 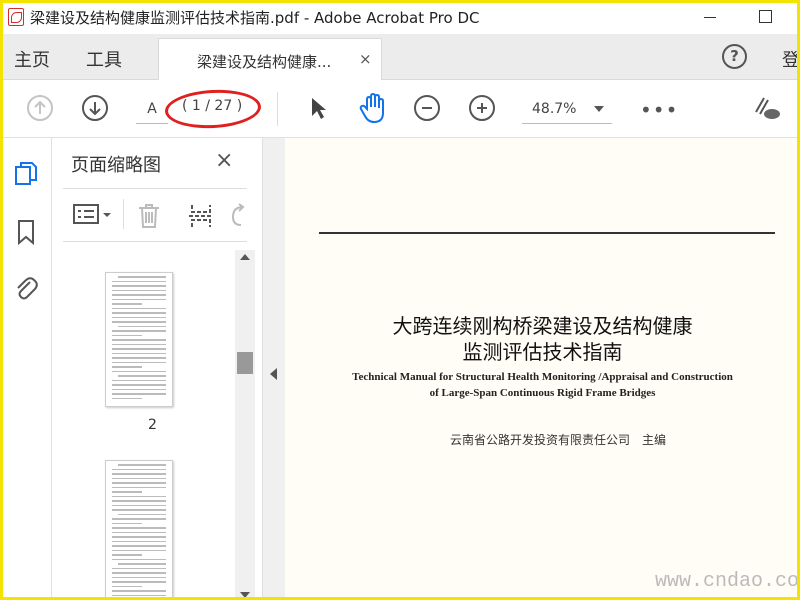 I want to click on next-page-button, so click(x=95, y=108).